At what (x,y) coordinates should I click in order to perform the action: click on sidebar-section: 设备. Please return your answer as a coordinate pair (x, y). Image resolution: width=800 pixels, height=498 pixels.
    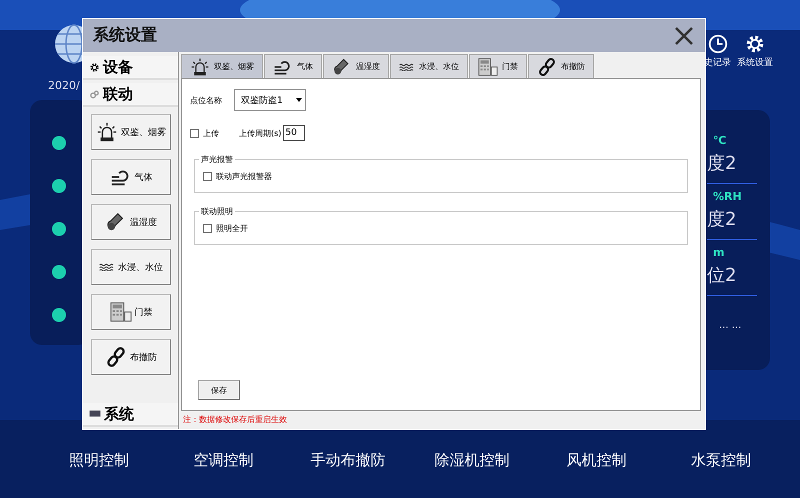
    Looking at the image, I should click on (130, 68).